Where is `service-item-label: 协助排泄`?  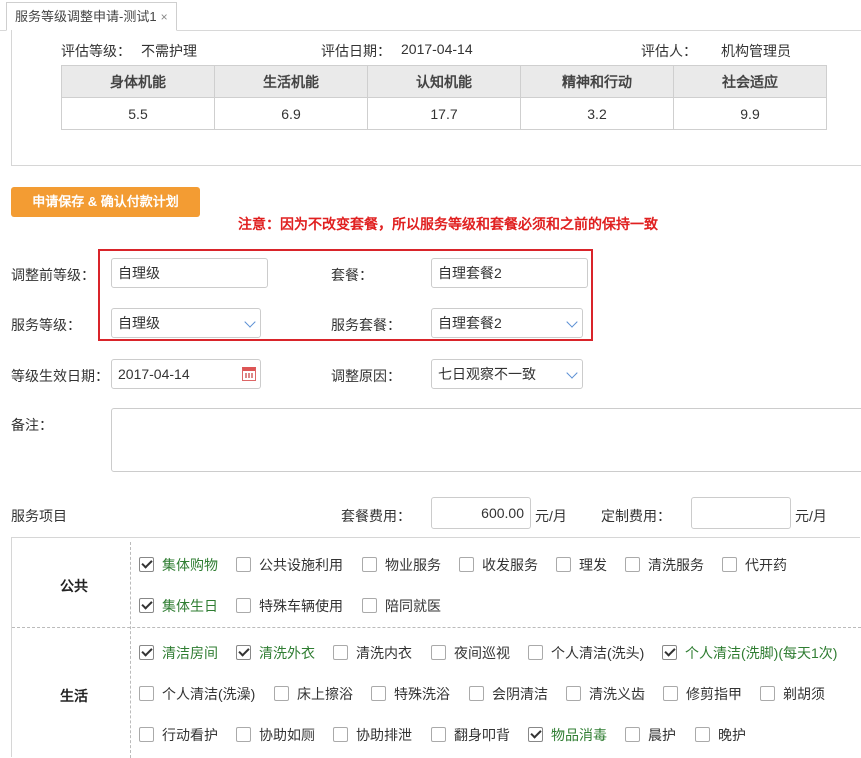
service-item-label: 协助排泄 is located at coordinates (384, 735).